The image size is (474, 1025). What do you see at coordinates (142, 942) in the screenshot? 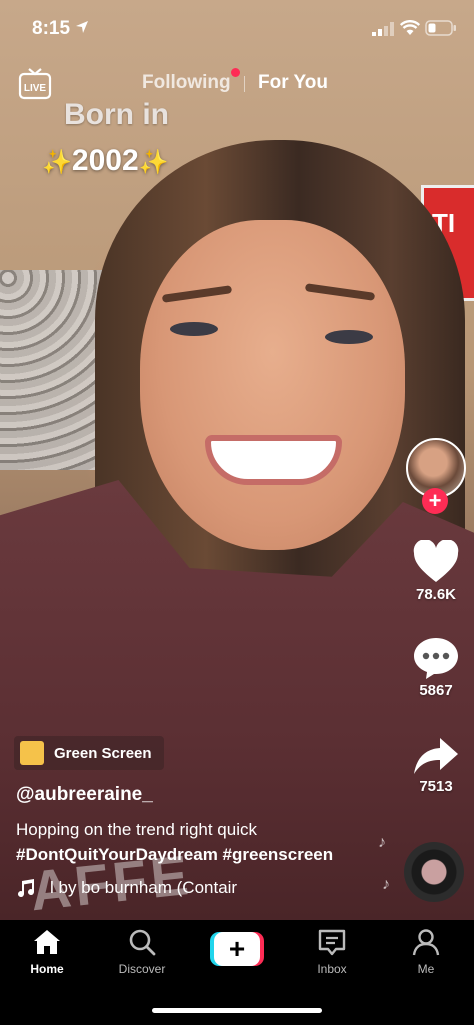
I see `search-icon` at bounding box center [142, 942].